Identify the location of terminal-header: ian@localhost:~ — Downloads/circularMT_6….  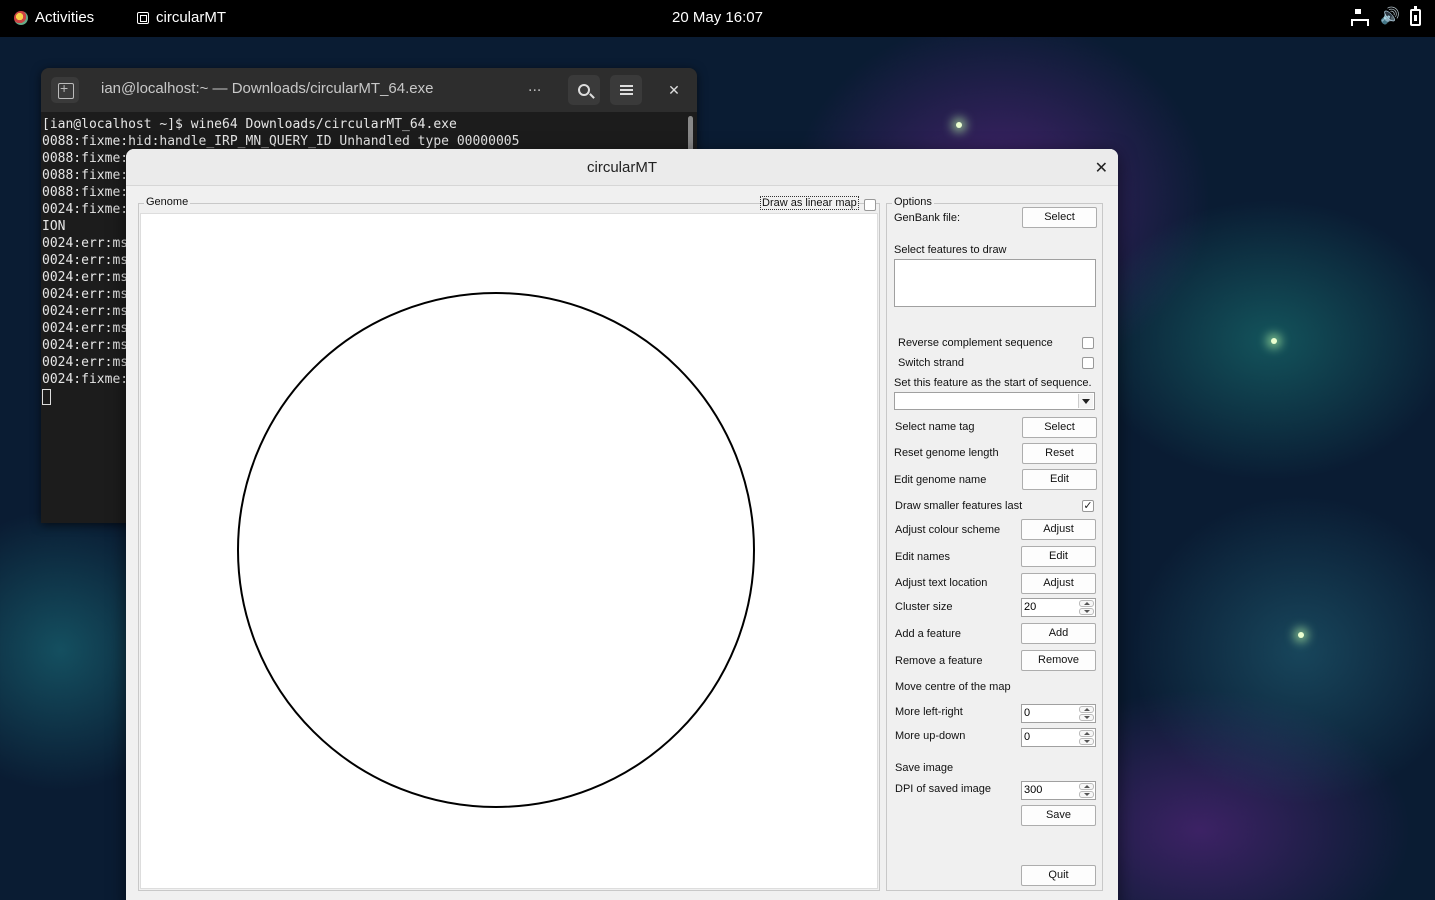
(369, 90).